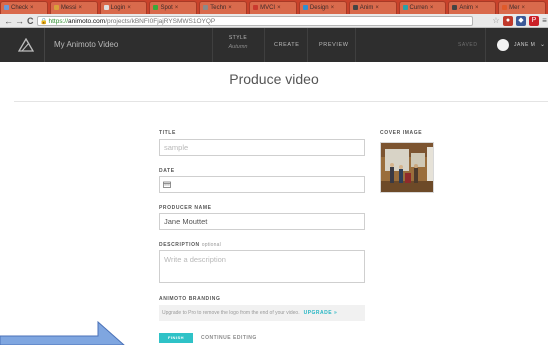 The image size is (548, 345). I want to click on preview-tab: PREVIEW, so click(334, 45).